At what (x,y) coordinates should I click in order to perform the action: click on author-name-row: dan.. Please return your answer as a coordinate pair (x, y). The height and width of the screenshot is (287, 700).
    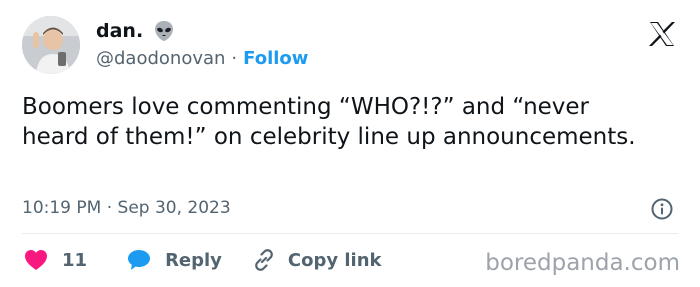
    Looking at the image, I should click on (135, 31).